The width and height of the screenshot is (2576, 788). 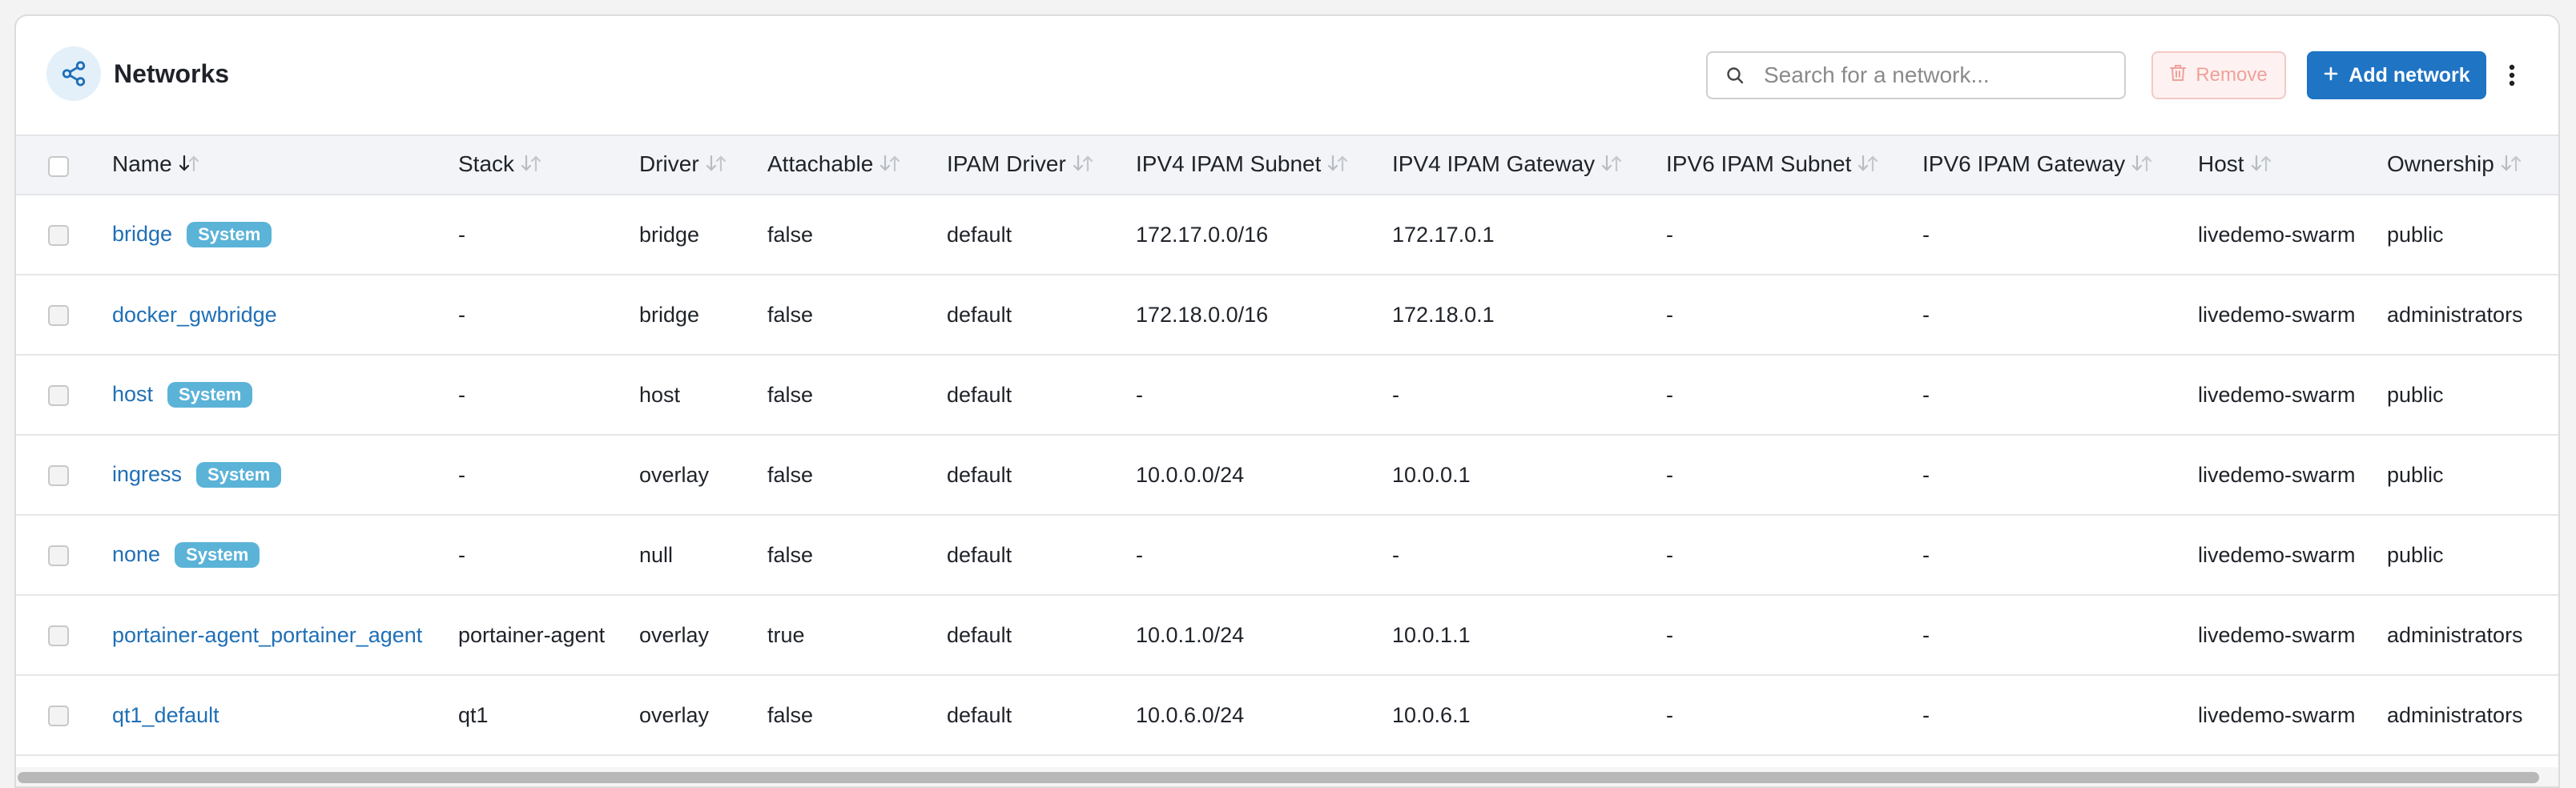 I want to click on scrollbar-thumb, so click(x=1278, y=777).